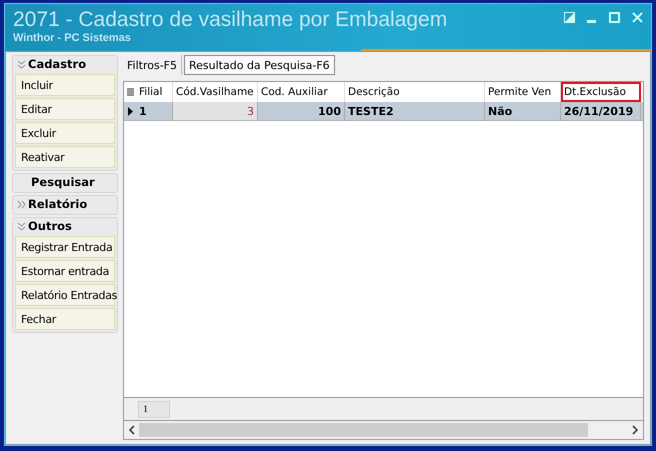  What do you see at coordinates (152, 65) in the screenshot?
I see `tab: Filtros-F5` at bounding box center [152, 65].